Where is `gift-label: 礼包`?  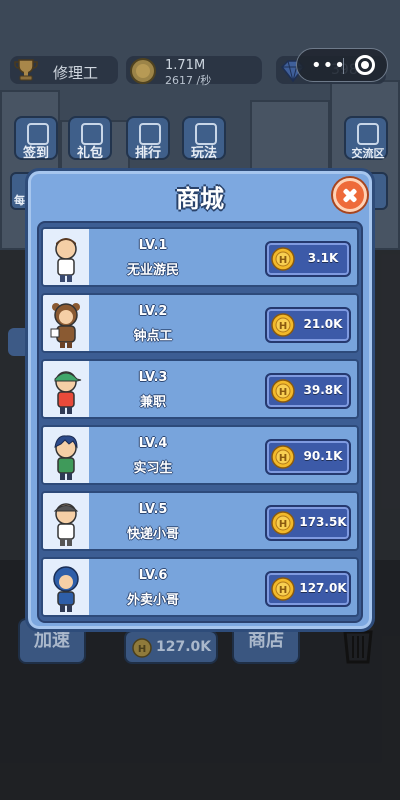 gift-label: 礼包 is located at coordinates (89, 153).